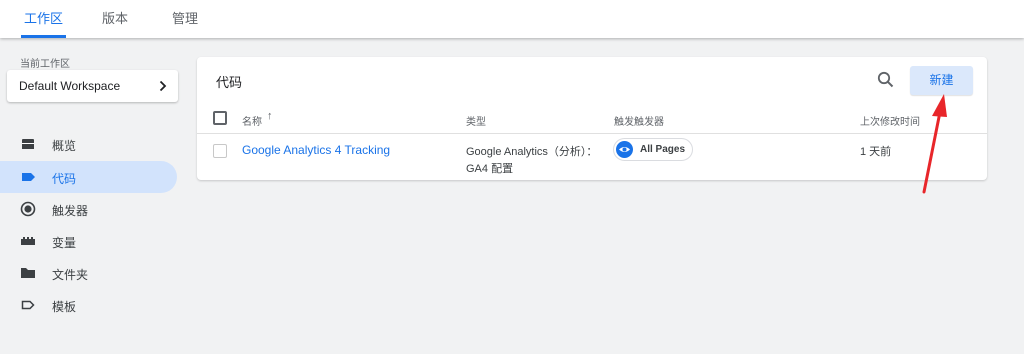 The width and height of the screenshot is (1024, 354). I want to click on sidebar-item-label: 模板, so click(64, 307).